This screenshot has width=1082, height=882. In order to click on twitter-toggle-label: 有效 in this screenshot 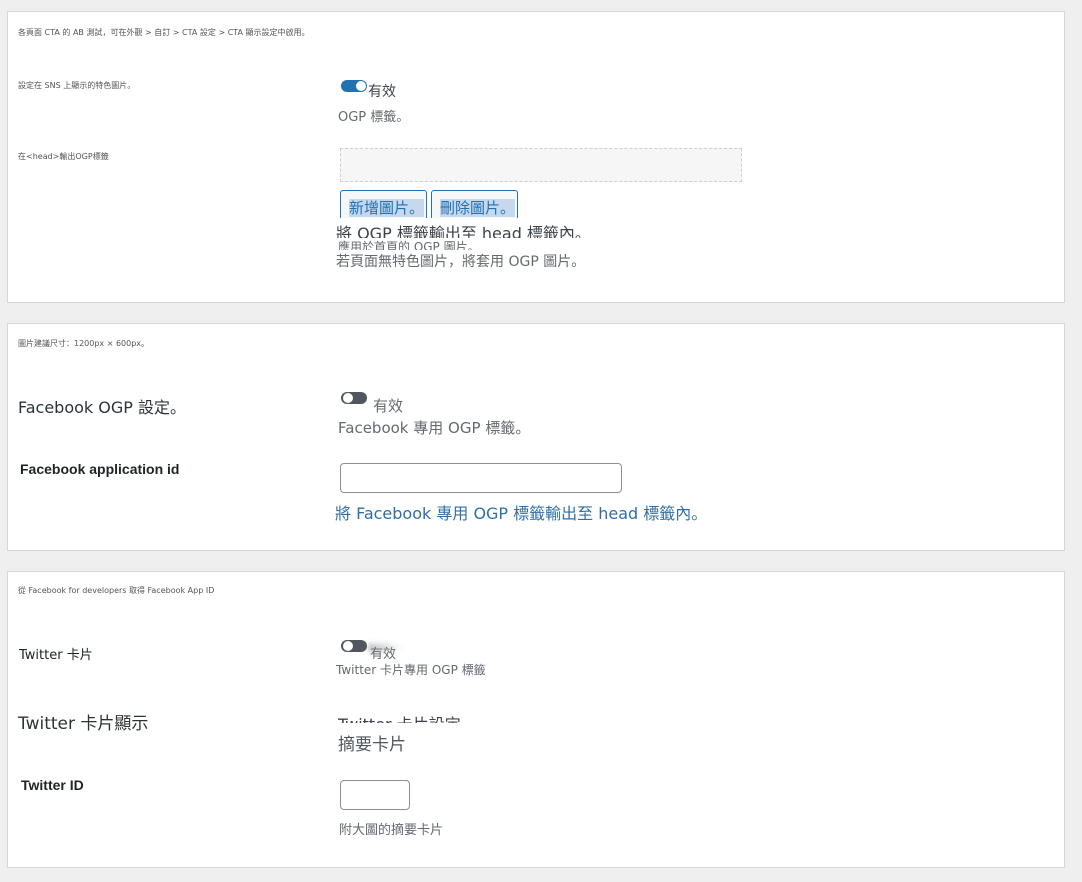, I will do `click(383, 654)`.